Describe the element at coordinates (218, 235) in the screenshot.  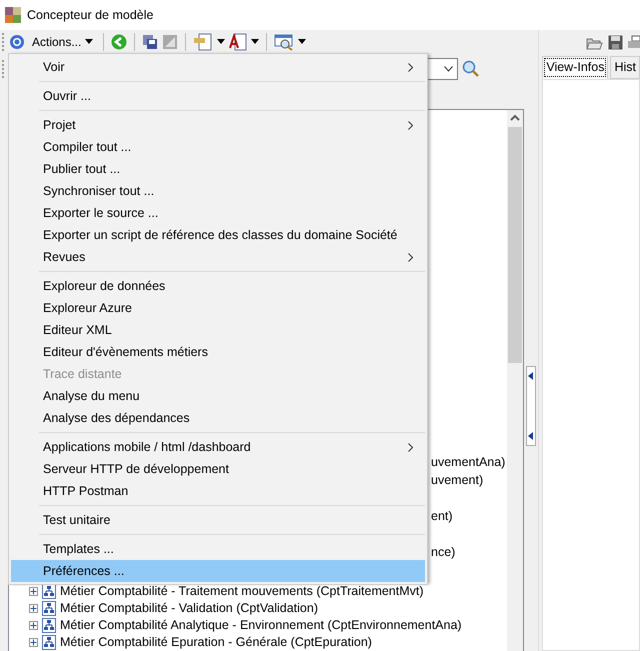
I see `menu-item: Exporter un script de référence des classes du domaine Société` at that location.